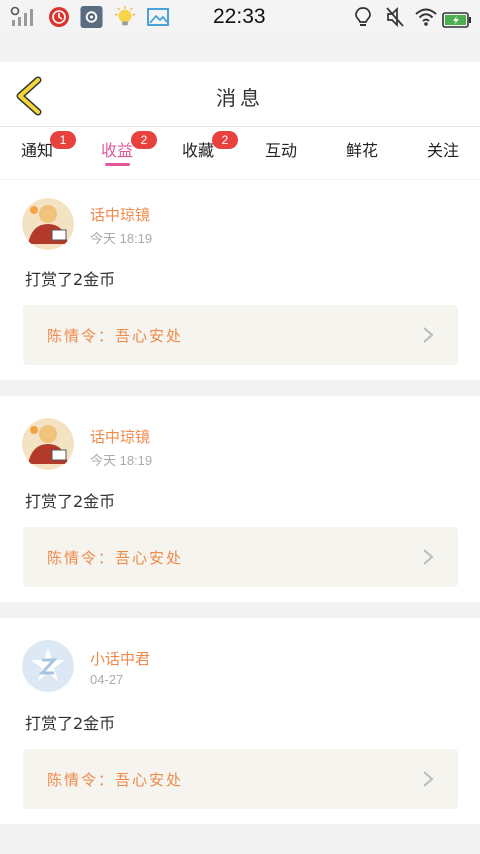  Describe the element at coordinates (120, 658) in the screenshot. I see `username: 小话中君` at that location.